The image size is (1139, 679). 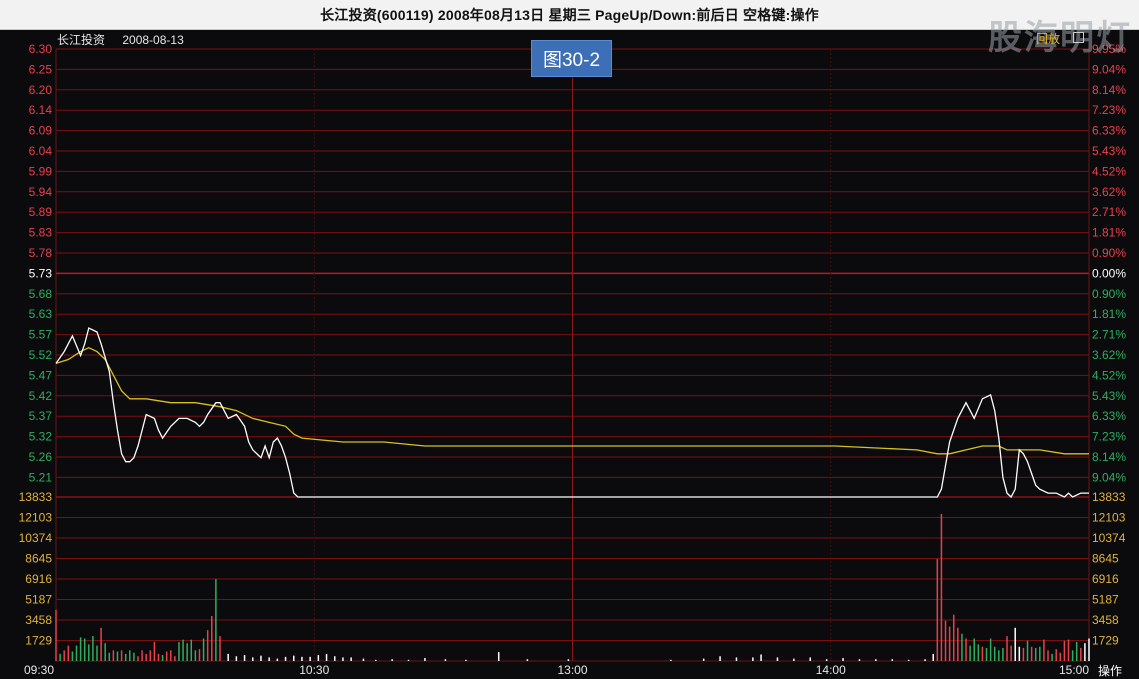 I want to click on price-tick-label: 6.30, so click(x=41, y=49).